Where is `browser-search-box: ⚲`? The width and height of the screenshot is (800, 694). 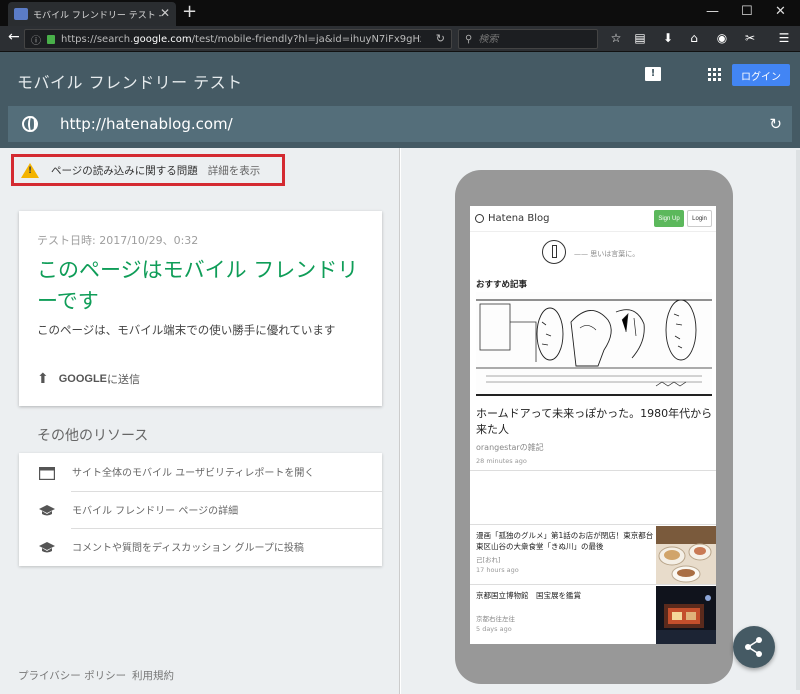 browser-search-box: ⚲ is located at coordinates (528, 39).